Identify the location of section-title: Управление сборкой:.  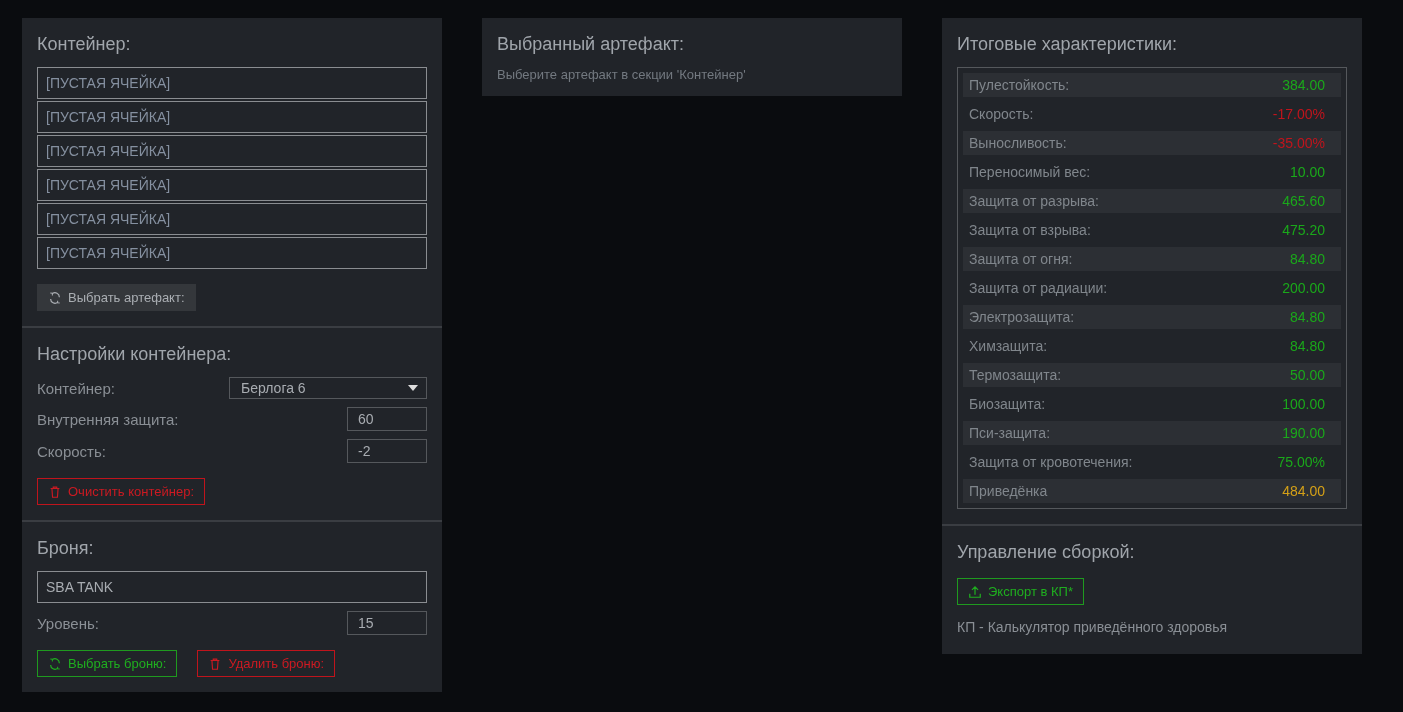
(1046, 552).